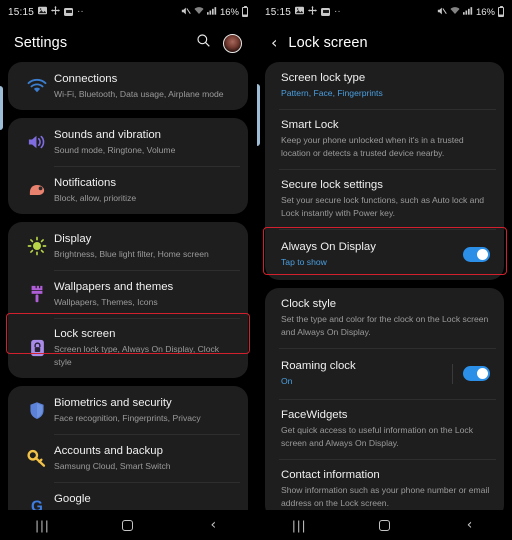  Describe the element at coordinates (115, 149) in the screenshot. I see `item-subtitle: Sound mode, Ringtone, Volume` at that location.